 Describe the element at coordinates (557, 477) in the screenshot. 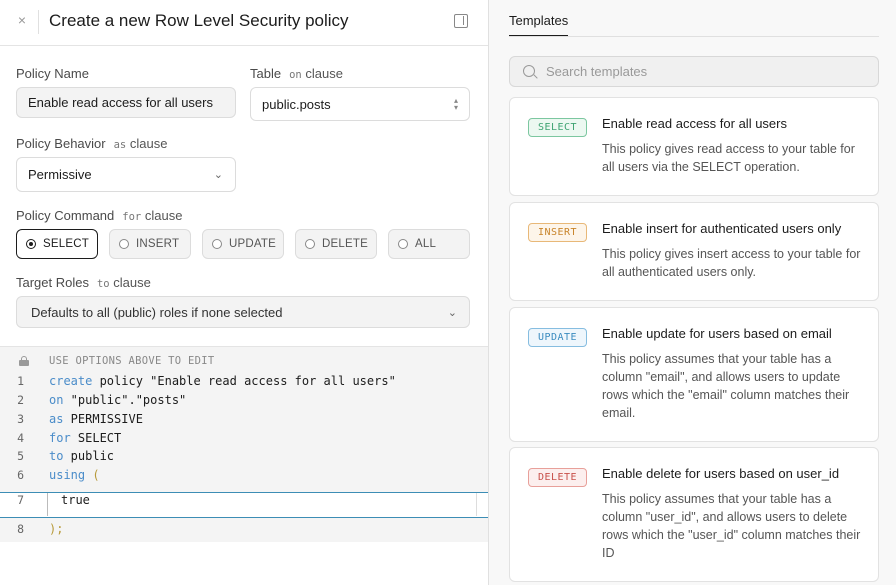

I see `badge-delete: DELETE` at that location.